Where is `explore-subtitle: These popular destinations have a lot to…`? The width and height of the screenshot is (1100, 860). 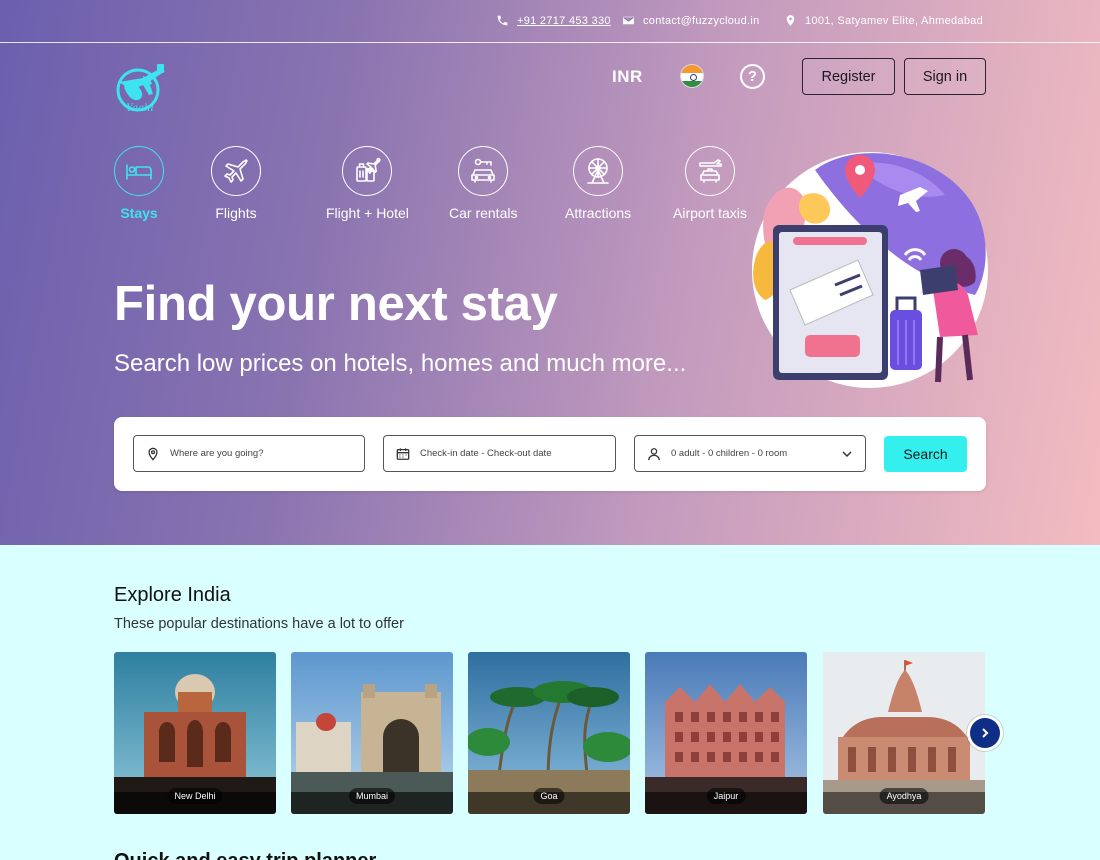 explore-subtitle: These popular destinations have a lot to… is located at coordinates (259, 624).